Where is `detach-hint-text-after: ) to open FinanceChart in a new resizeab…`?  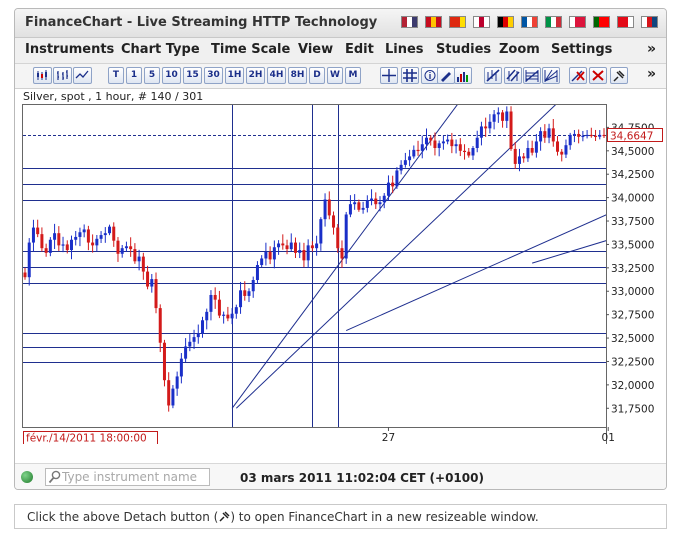 detach-hint-text-after: ) to open FinanceChart in a new resizeab… is located at coordinates (384, 517).